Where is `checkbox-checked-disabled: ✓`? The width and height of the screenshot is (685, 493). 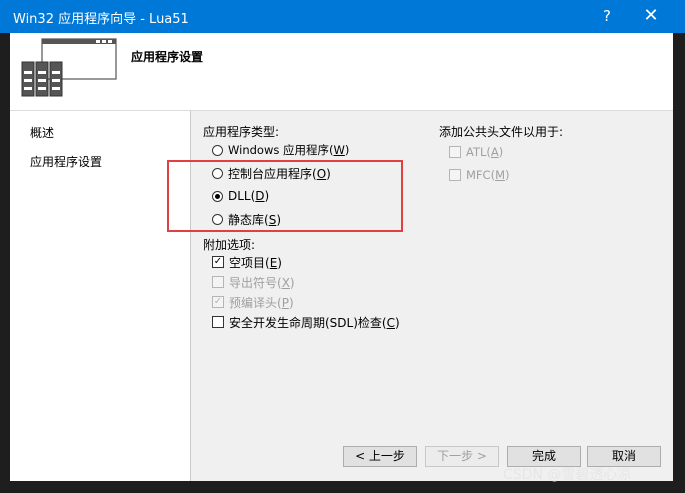 checkbox-checked-disabled: ✓ is located at coordinates (218, 302).